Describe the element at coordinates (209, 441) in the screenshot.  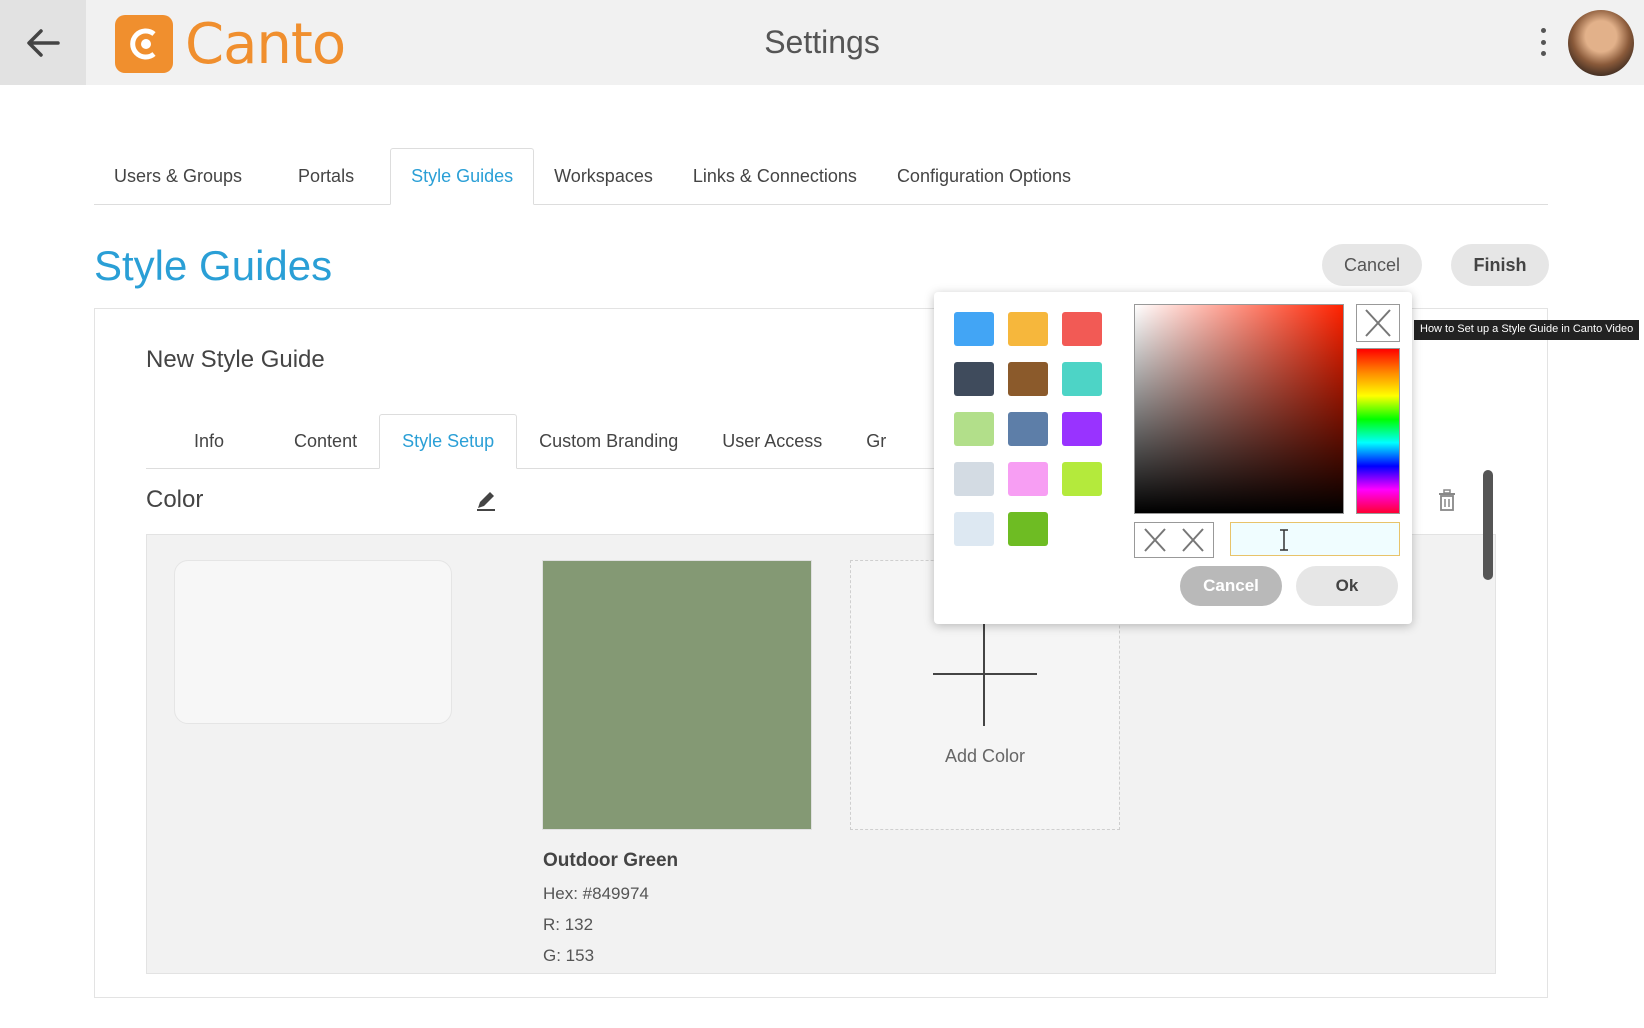
I see `tab-info: Info` at that location.